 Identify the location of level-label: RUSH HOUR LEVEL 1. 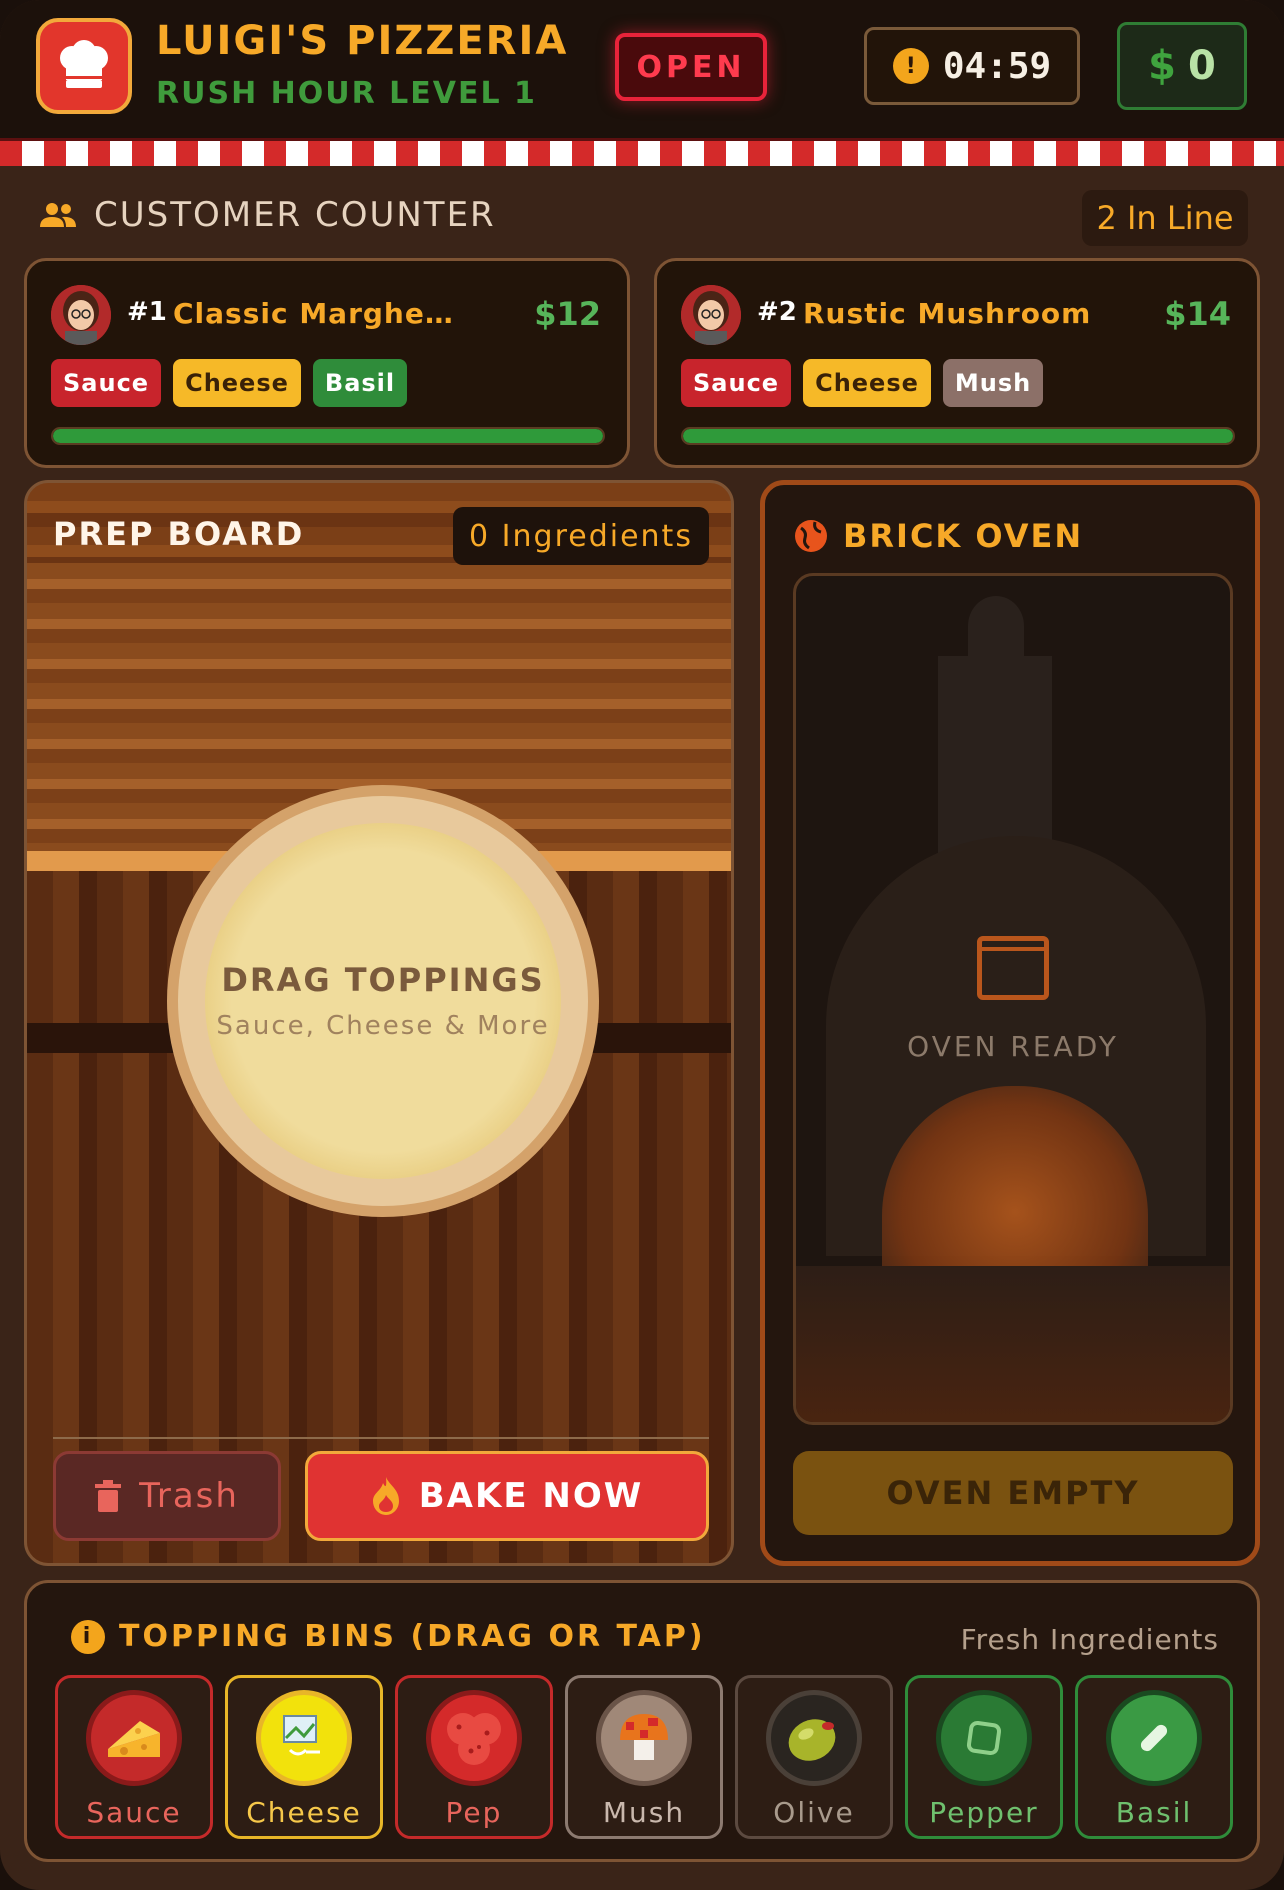
(346, 93).